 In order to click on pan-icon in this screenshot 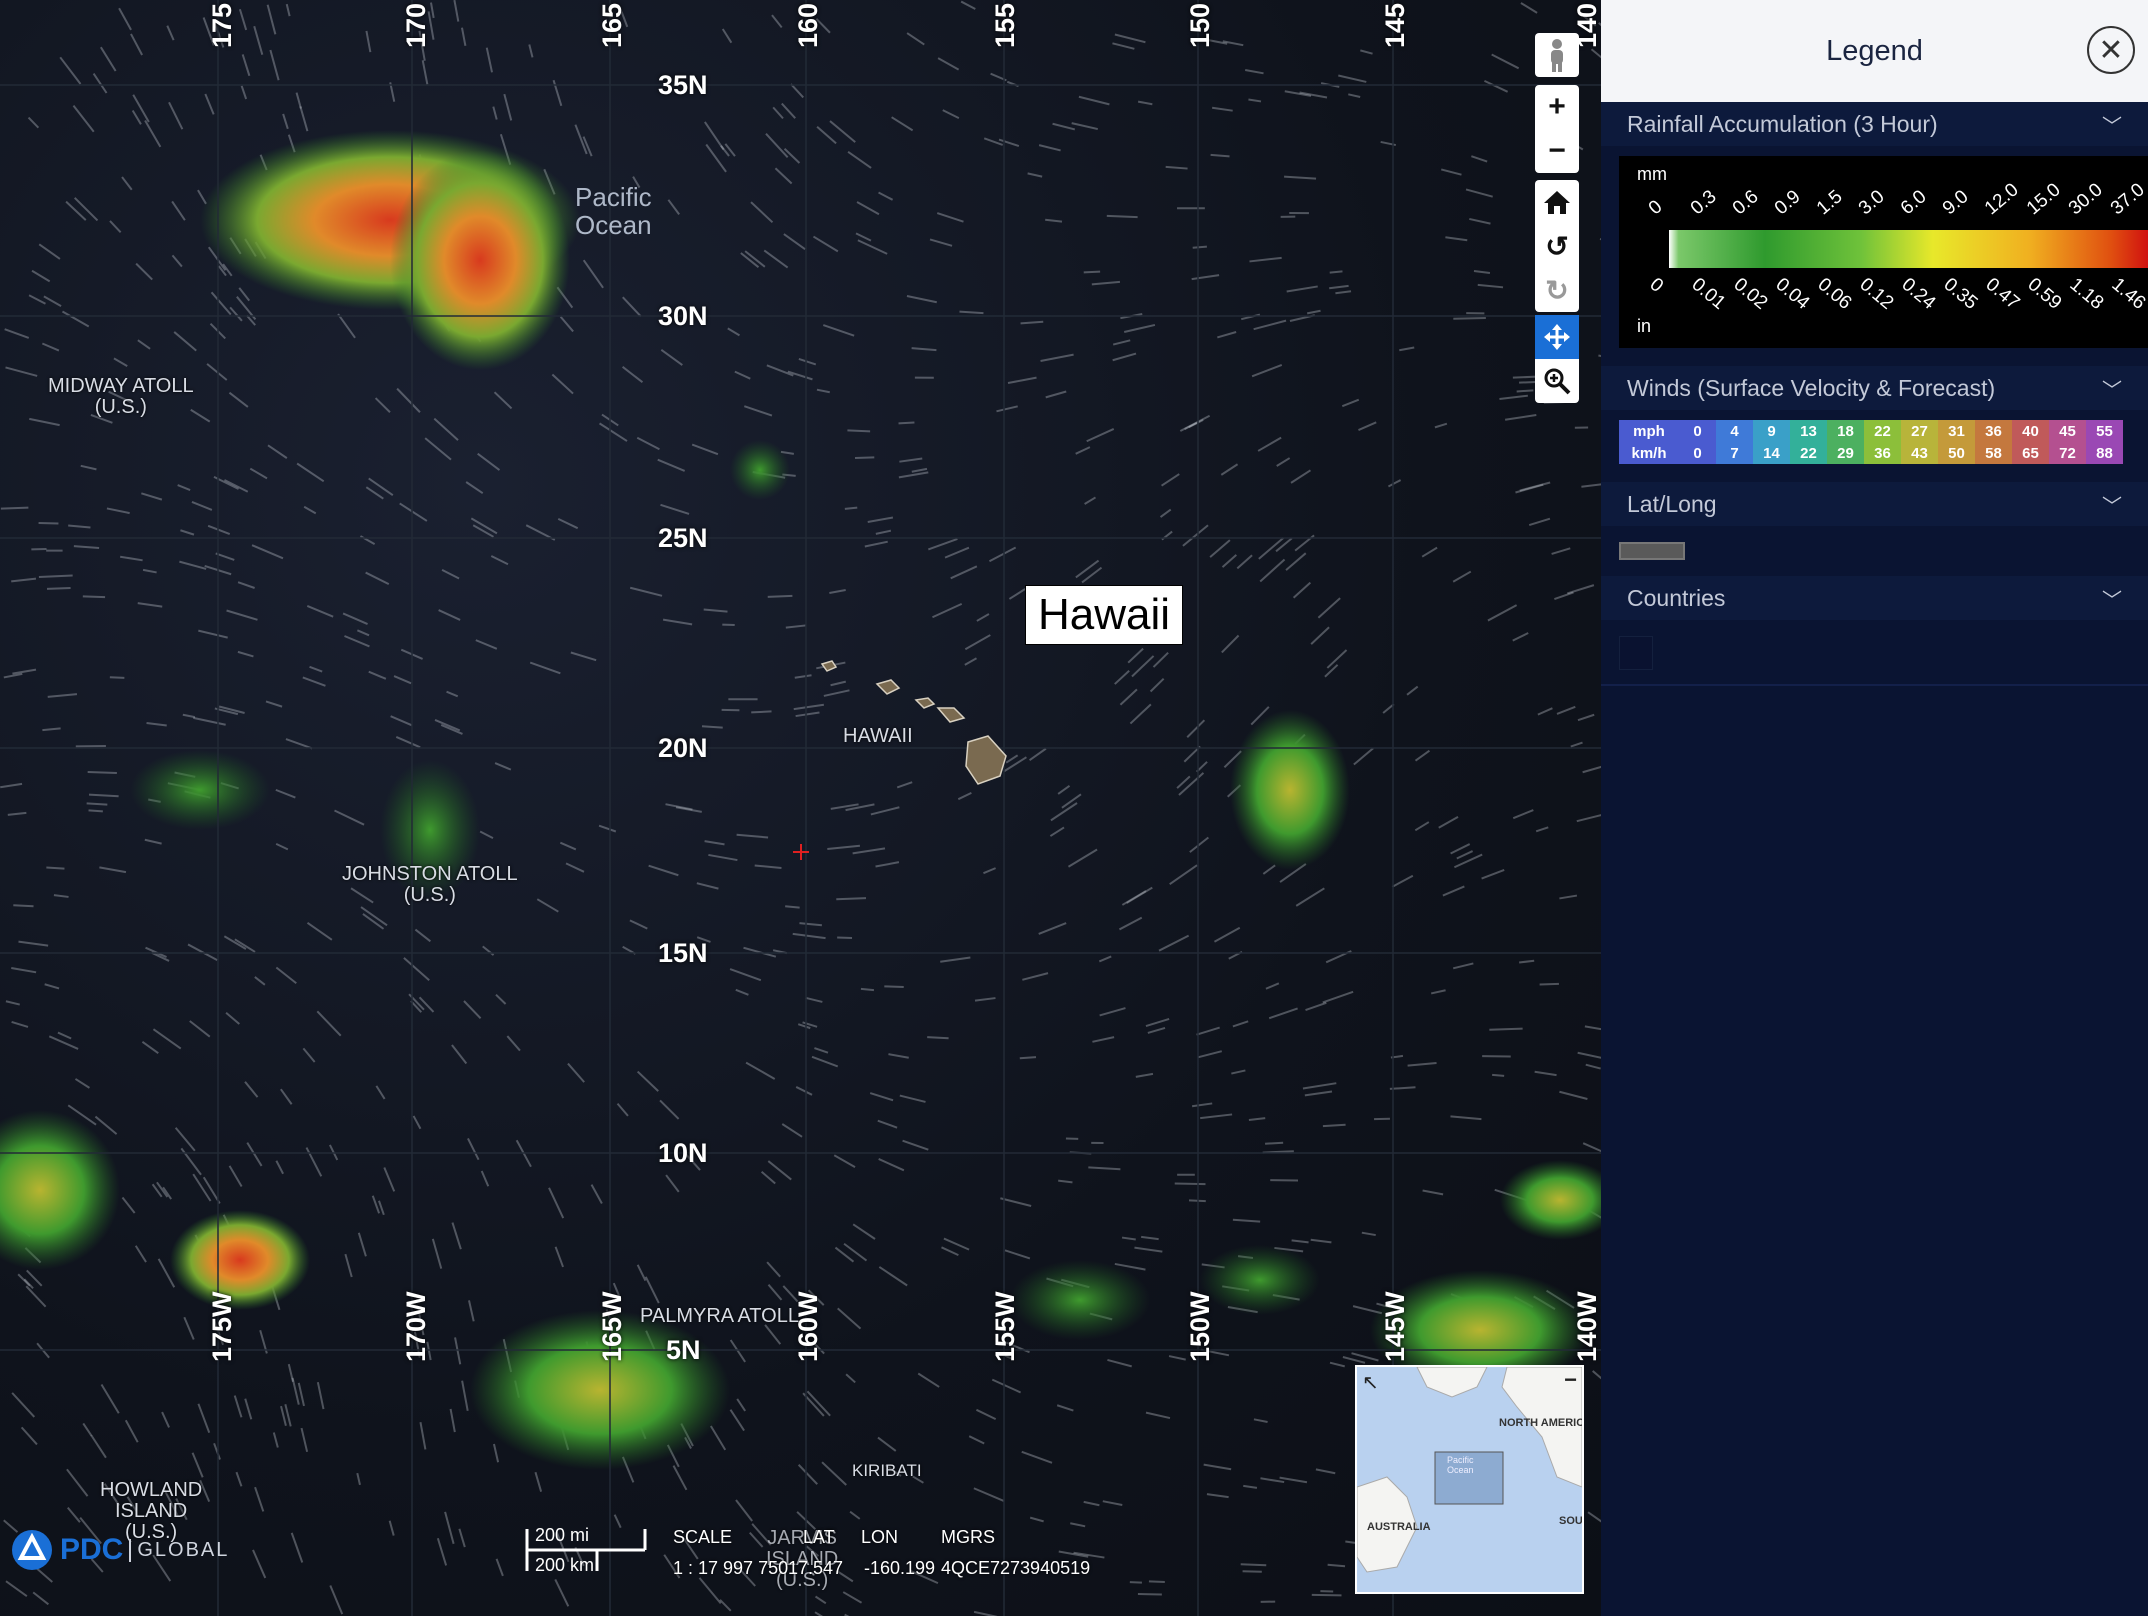, I will do `click(1557, 337)`.